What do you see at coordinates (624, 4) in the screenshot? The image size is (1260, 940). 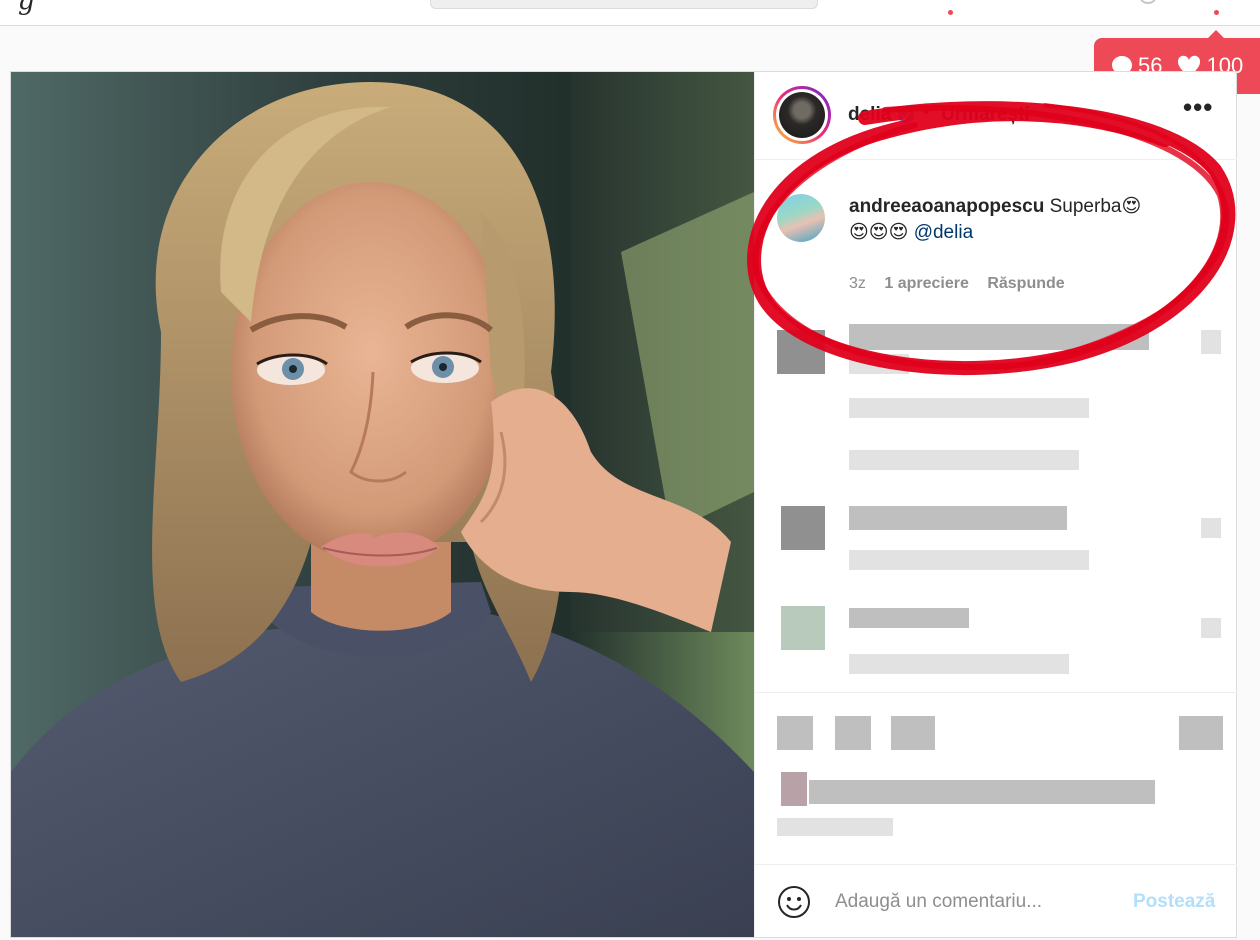 I see `search-input` at bounding box center [624, 4].